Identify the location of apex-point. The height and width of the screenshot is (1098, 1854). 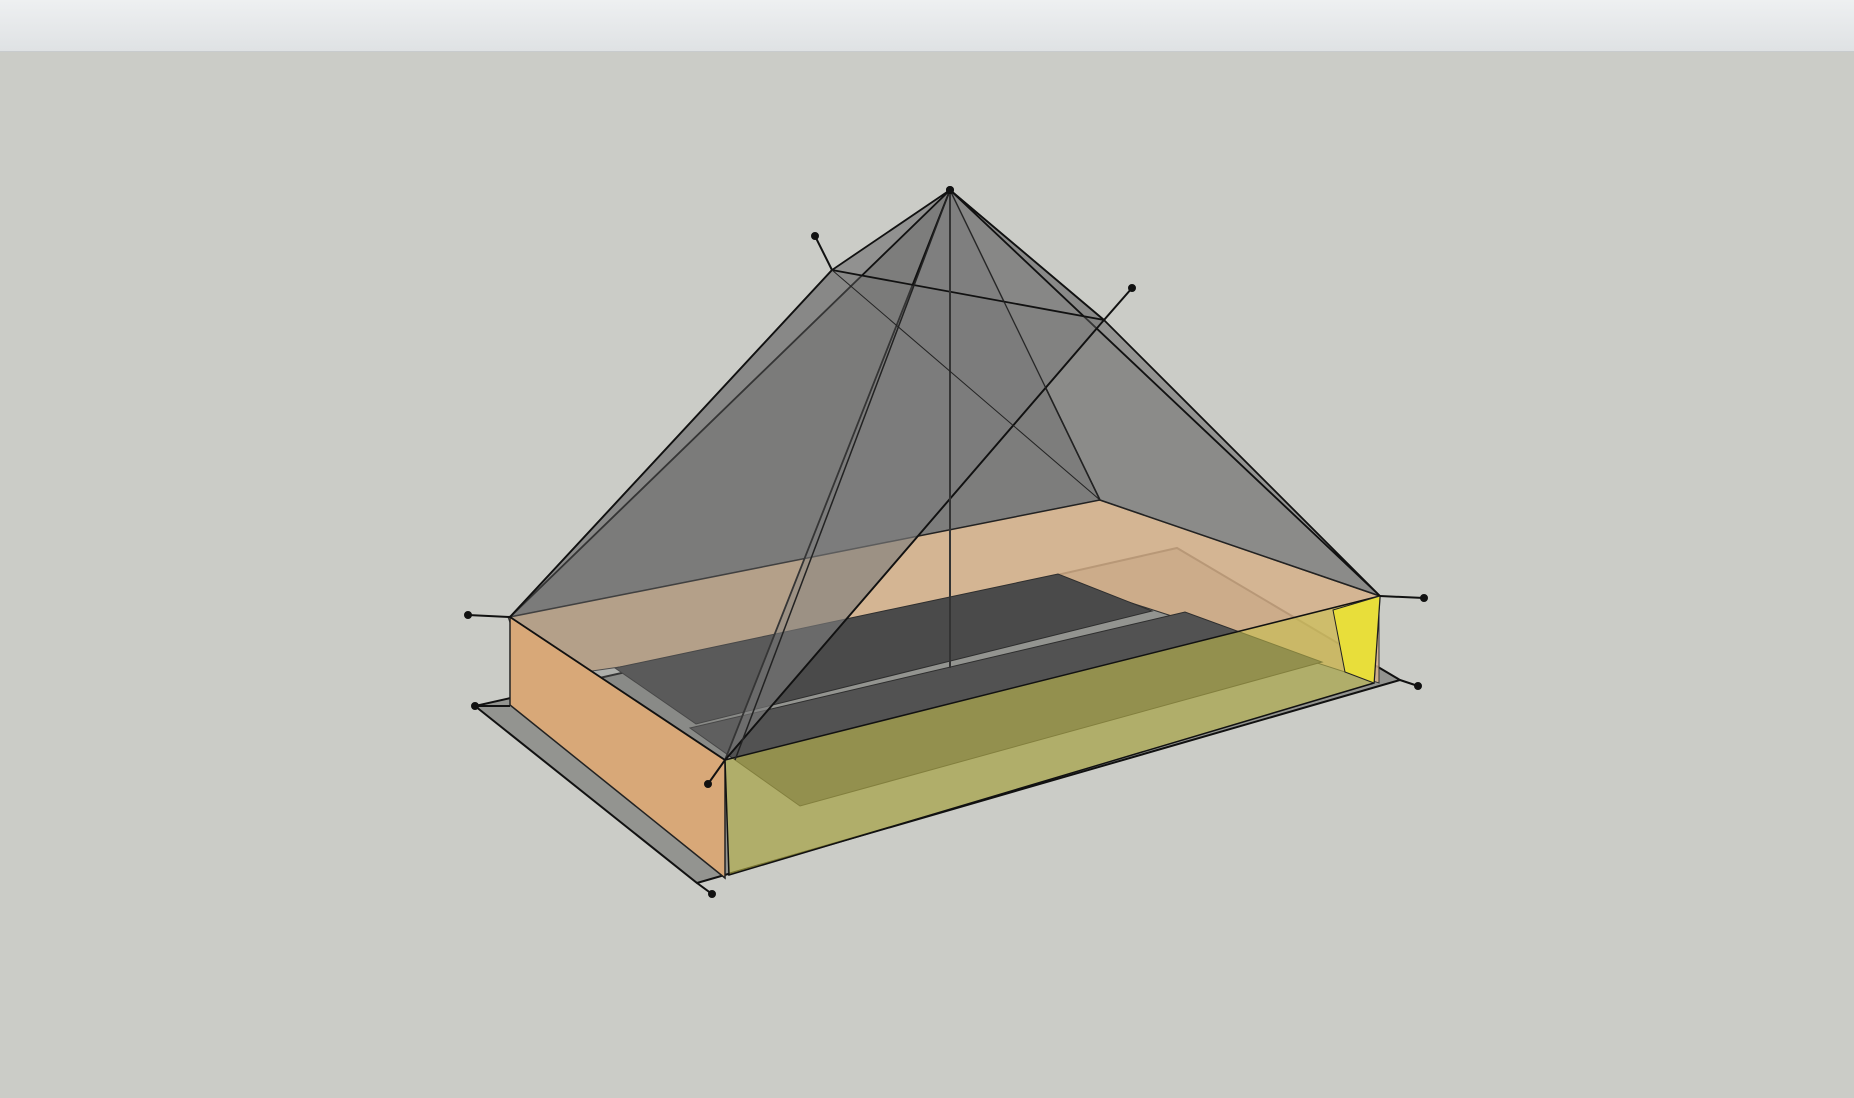
(950, 190).